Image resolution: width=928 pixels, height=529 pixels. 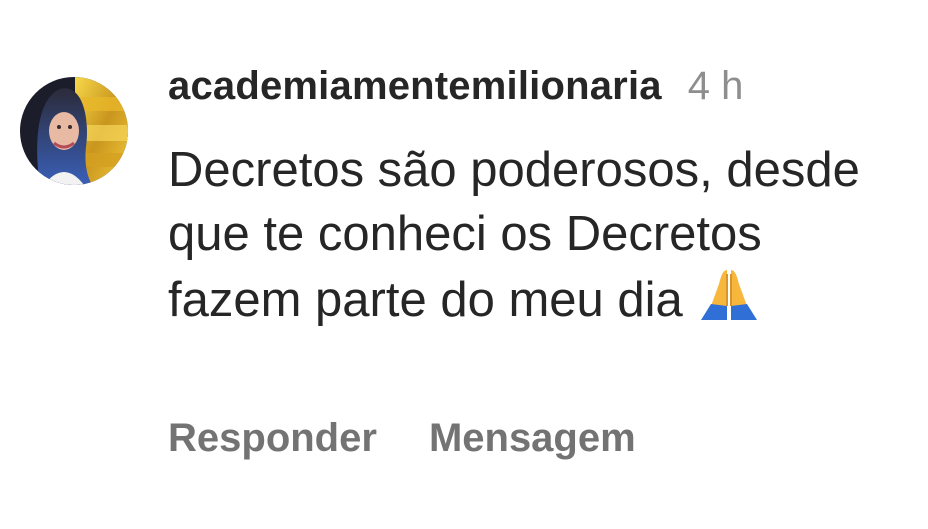 I want to click on avatar-image, so click(x=74, y=131).